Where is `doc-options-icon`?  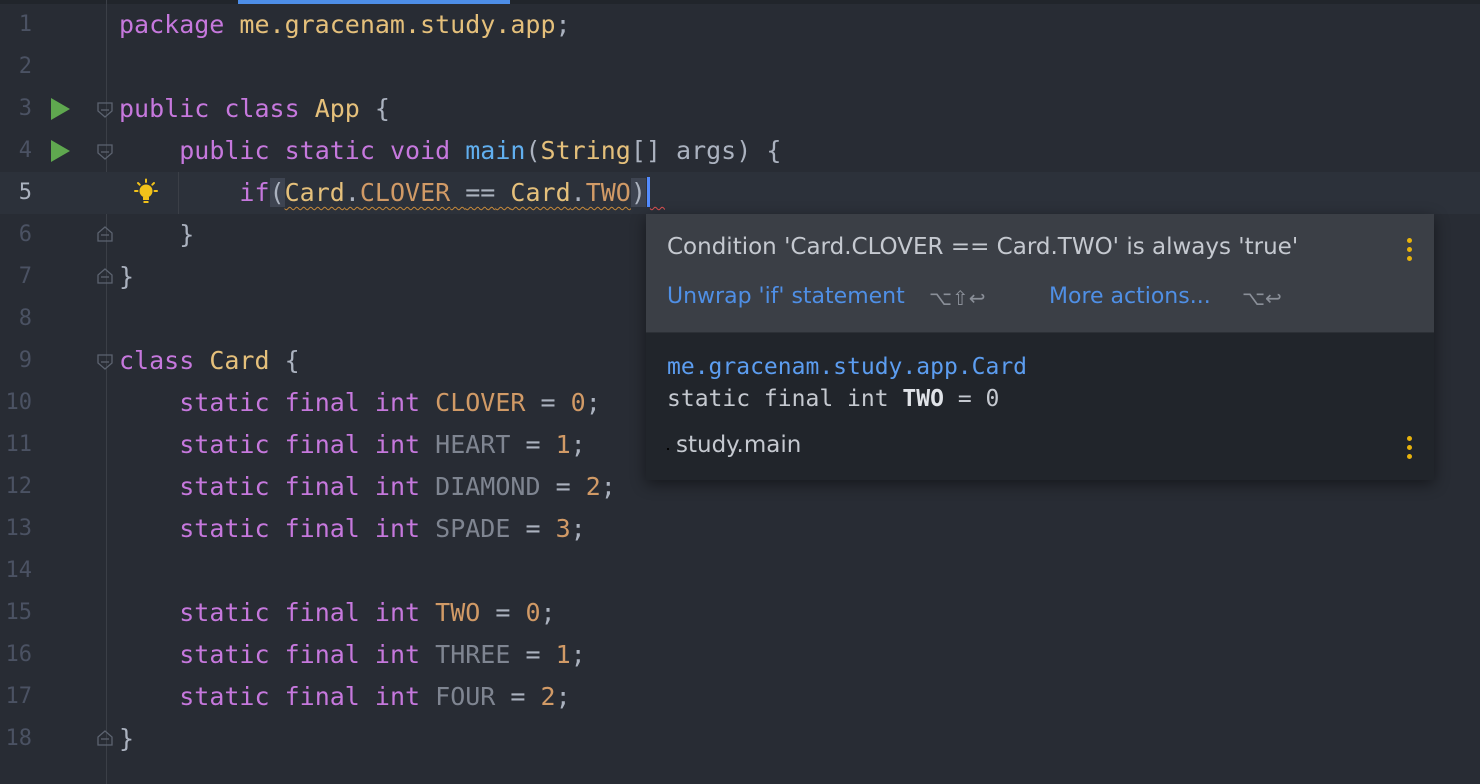
doc-options-icon is located at coordinates (1410, 448).